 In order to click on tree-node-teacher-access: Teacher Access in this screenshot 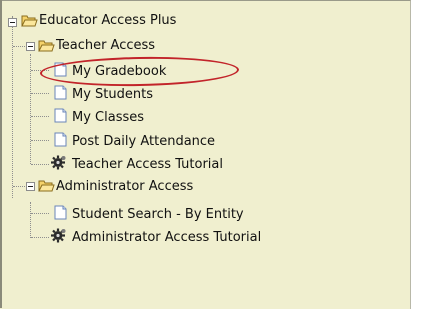, I will do `click(205, 47)`.